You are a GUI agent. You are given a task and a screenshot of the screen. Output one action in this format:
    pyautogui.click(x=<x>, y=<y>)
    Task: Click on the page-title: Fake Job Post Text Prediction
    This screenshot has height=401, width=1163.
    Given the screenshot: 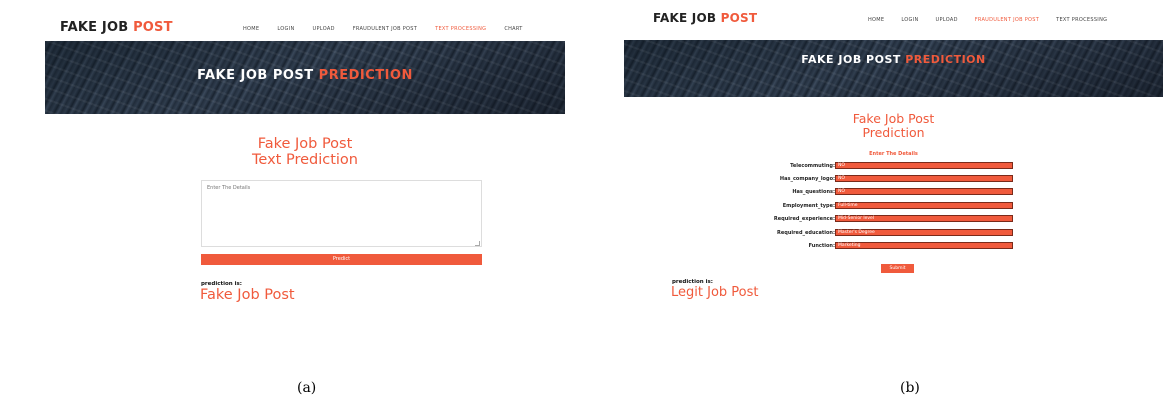 What is the action you would take?
    pyautogui.click(x=305, y=152)
    